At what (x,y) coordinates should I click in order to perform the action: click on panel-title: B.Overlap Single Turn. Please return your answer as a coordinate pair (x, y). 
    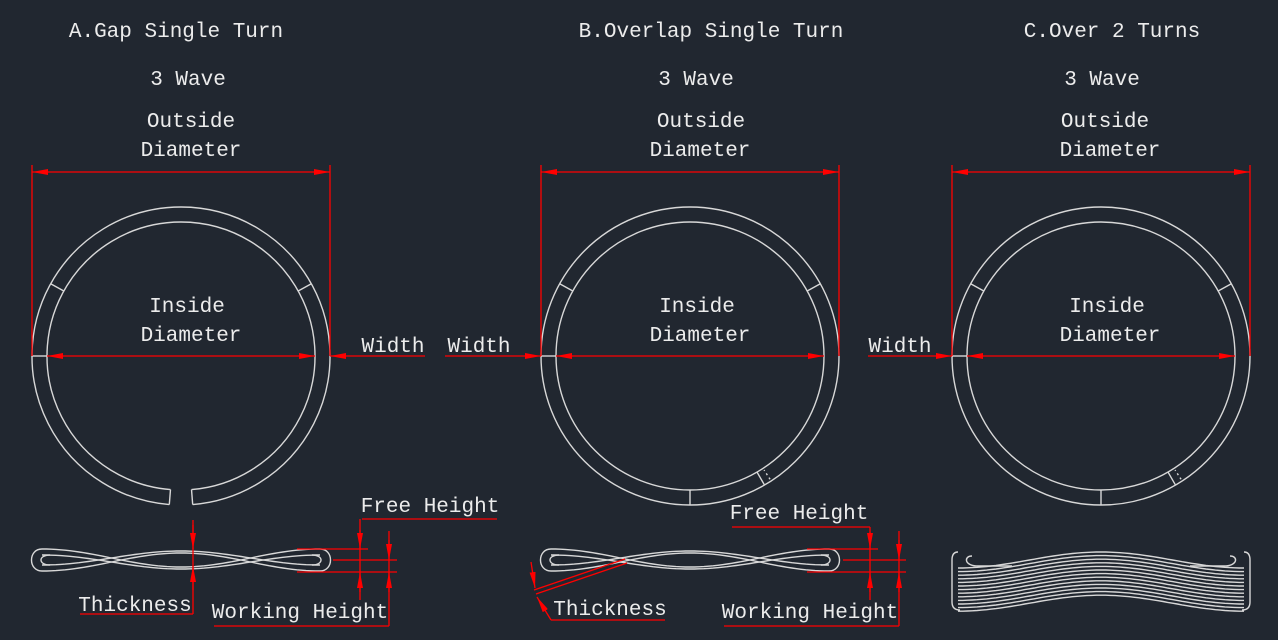
    Looking at the image, I should click on (711, 32).